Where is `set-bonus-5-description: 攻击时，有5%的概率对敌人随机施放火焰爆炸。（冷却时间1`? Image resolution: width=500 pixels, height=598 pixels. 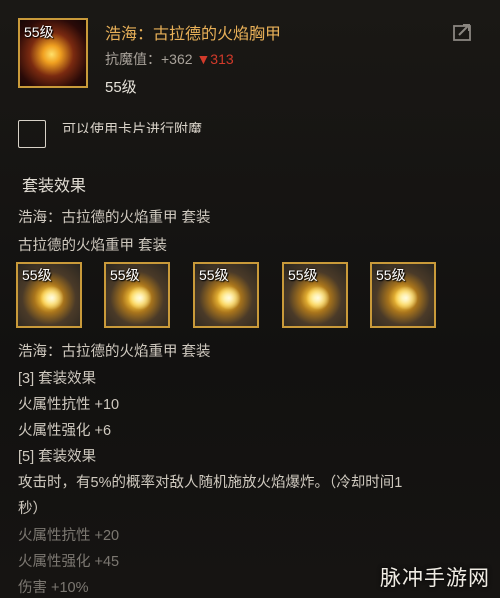 set-bonus-5-description: 攻击时，有5%的概率对敌人随机施放火焰爆炸。（冷却时间1 is located at coordinates (210, 483).